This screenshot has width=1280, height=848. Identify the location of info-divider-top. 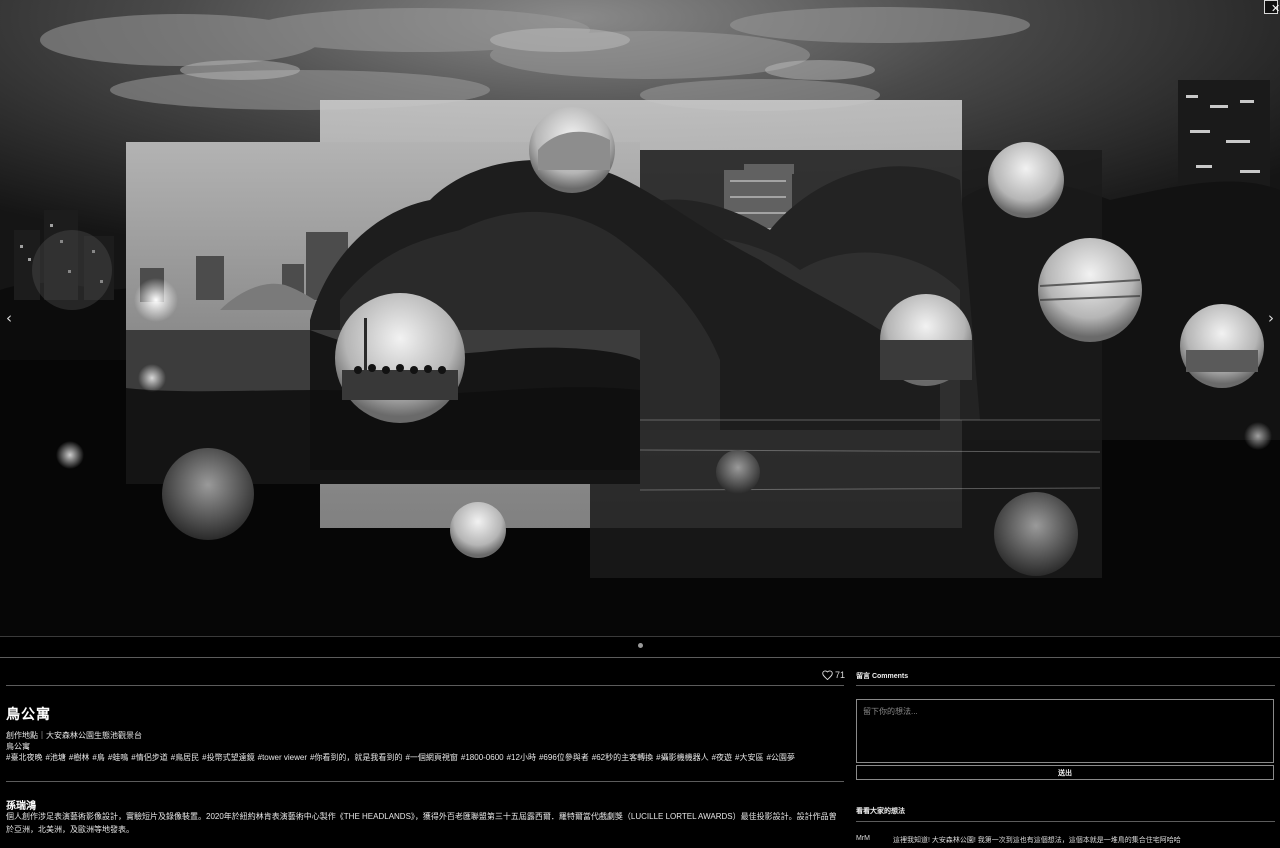
(425, 685).